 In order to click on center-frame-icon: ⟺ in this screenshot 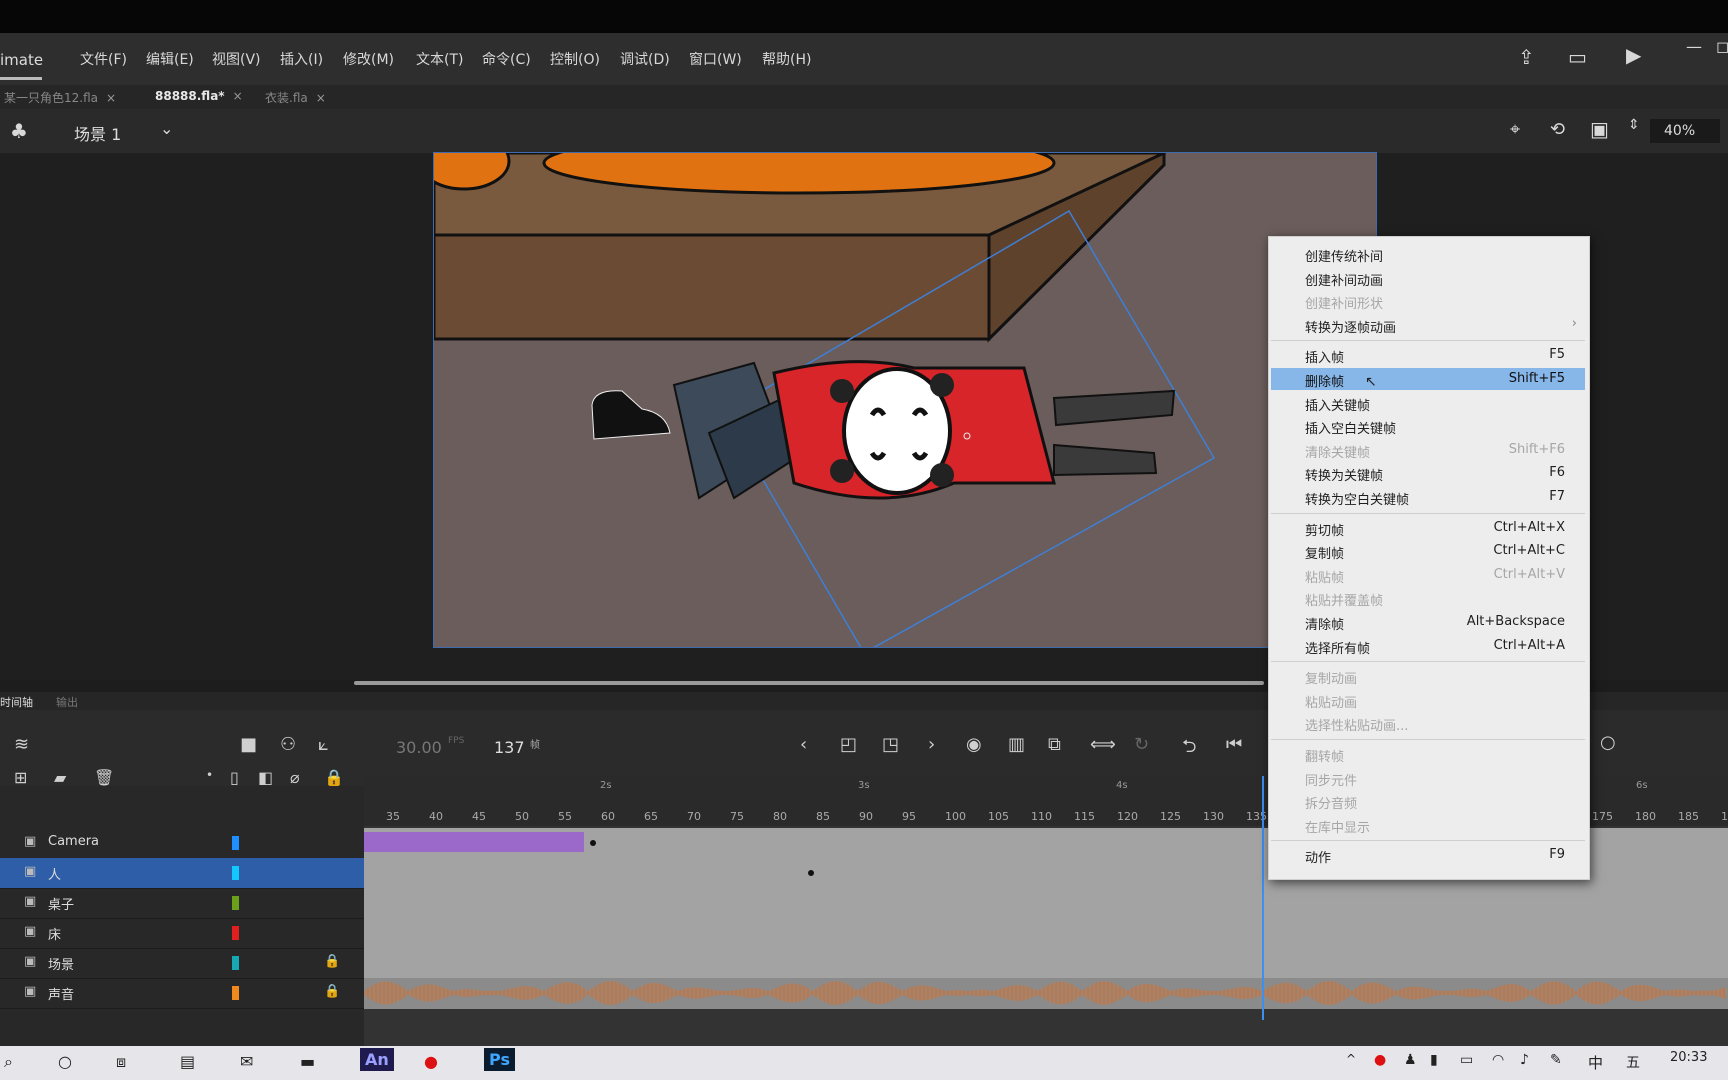, I will do `click(1103, 744)`.